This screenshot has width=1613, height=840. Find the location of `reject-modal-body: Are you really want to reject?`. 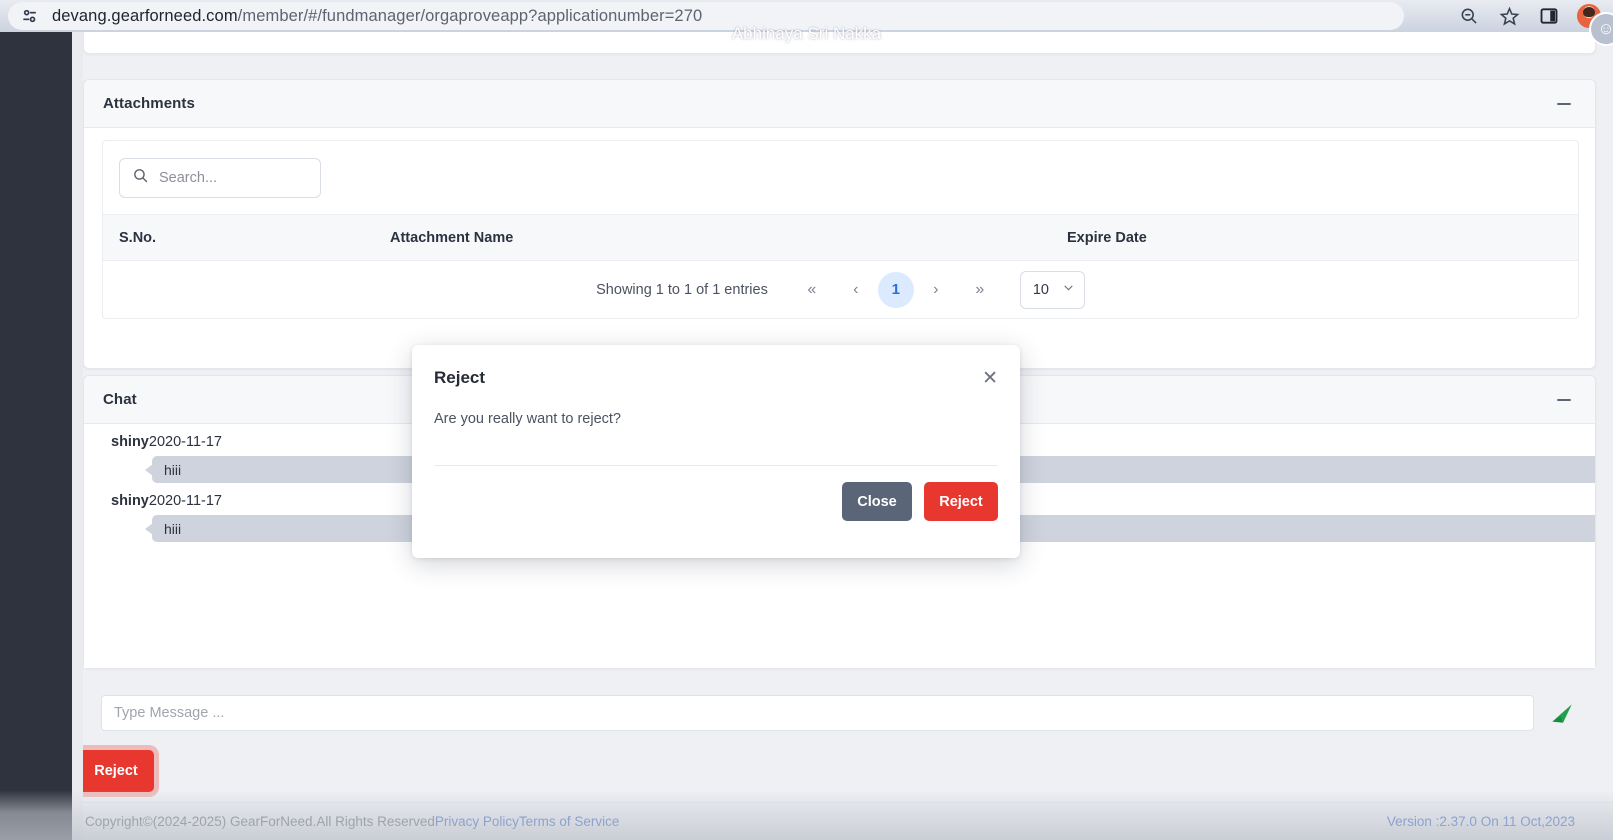

reject-modal-body: Are you really want to reject? is located at coordinates (716, 419).